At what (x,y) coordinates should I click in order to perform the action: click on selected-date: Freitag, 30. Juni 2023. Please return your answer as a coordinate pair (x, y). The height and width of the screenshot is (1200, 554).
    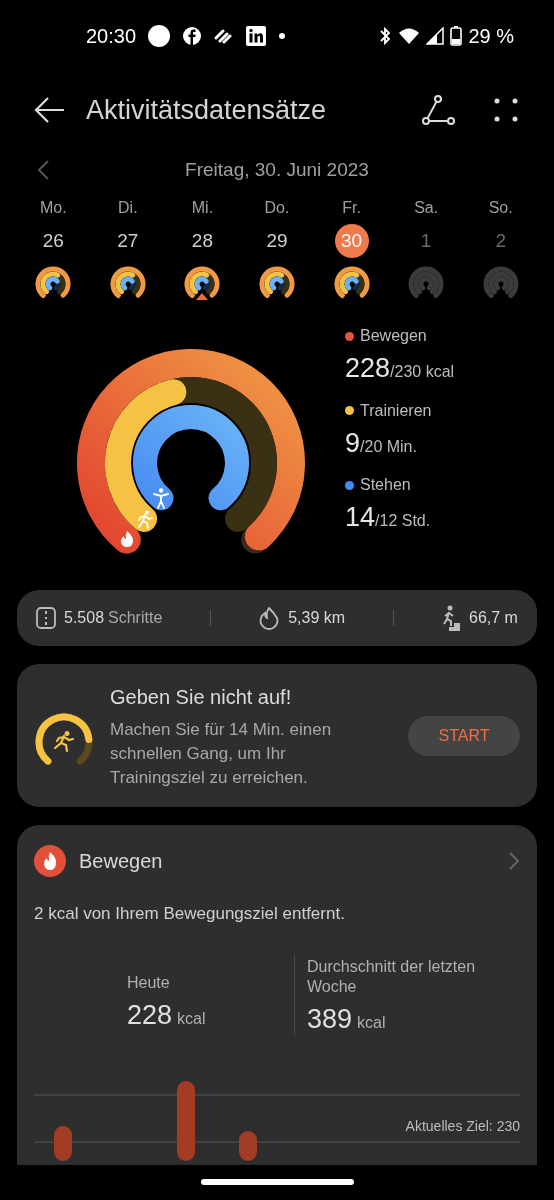
    Looking at the image, I should click on (277, 169).